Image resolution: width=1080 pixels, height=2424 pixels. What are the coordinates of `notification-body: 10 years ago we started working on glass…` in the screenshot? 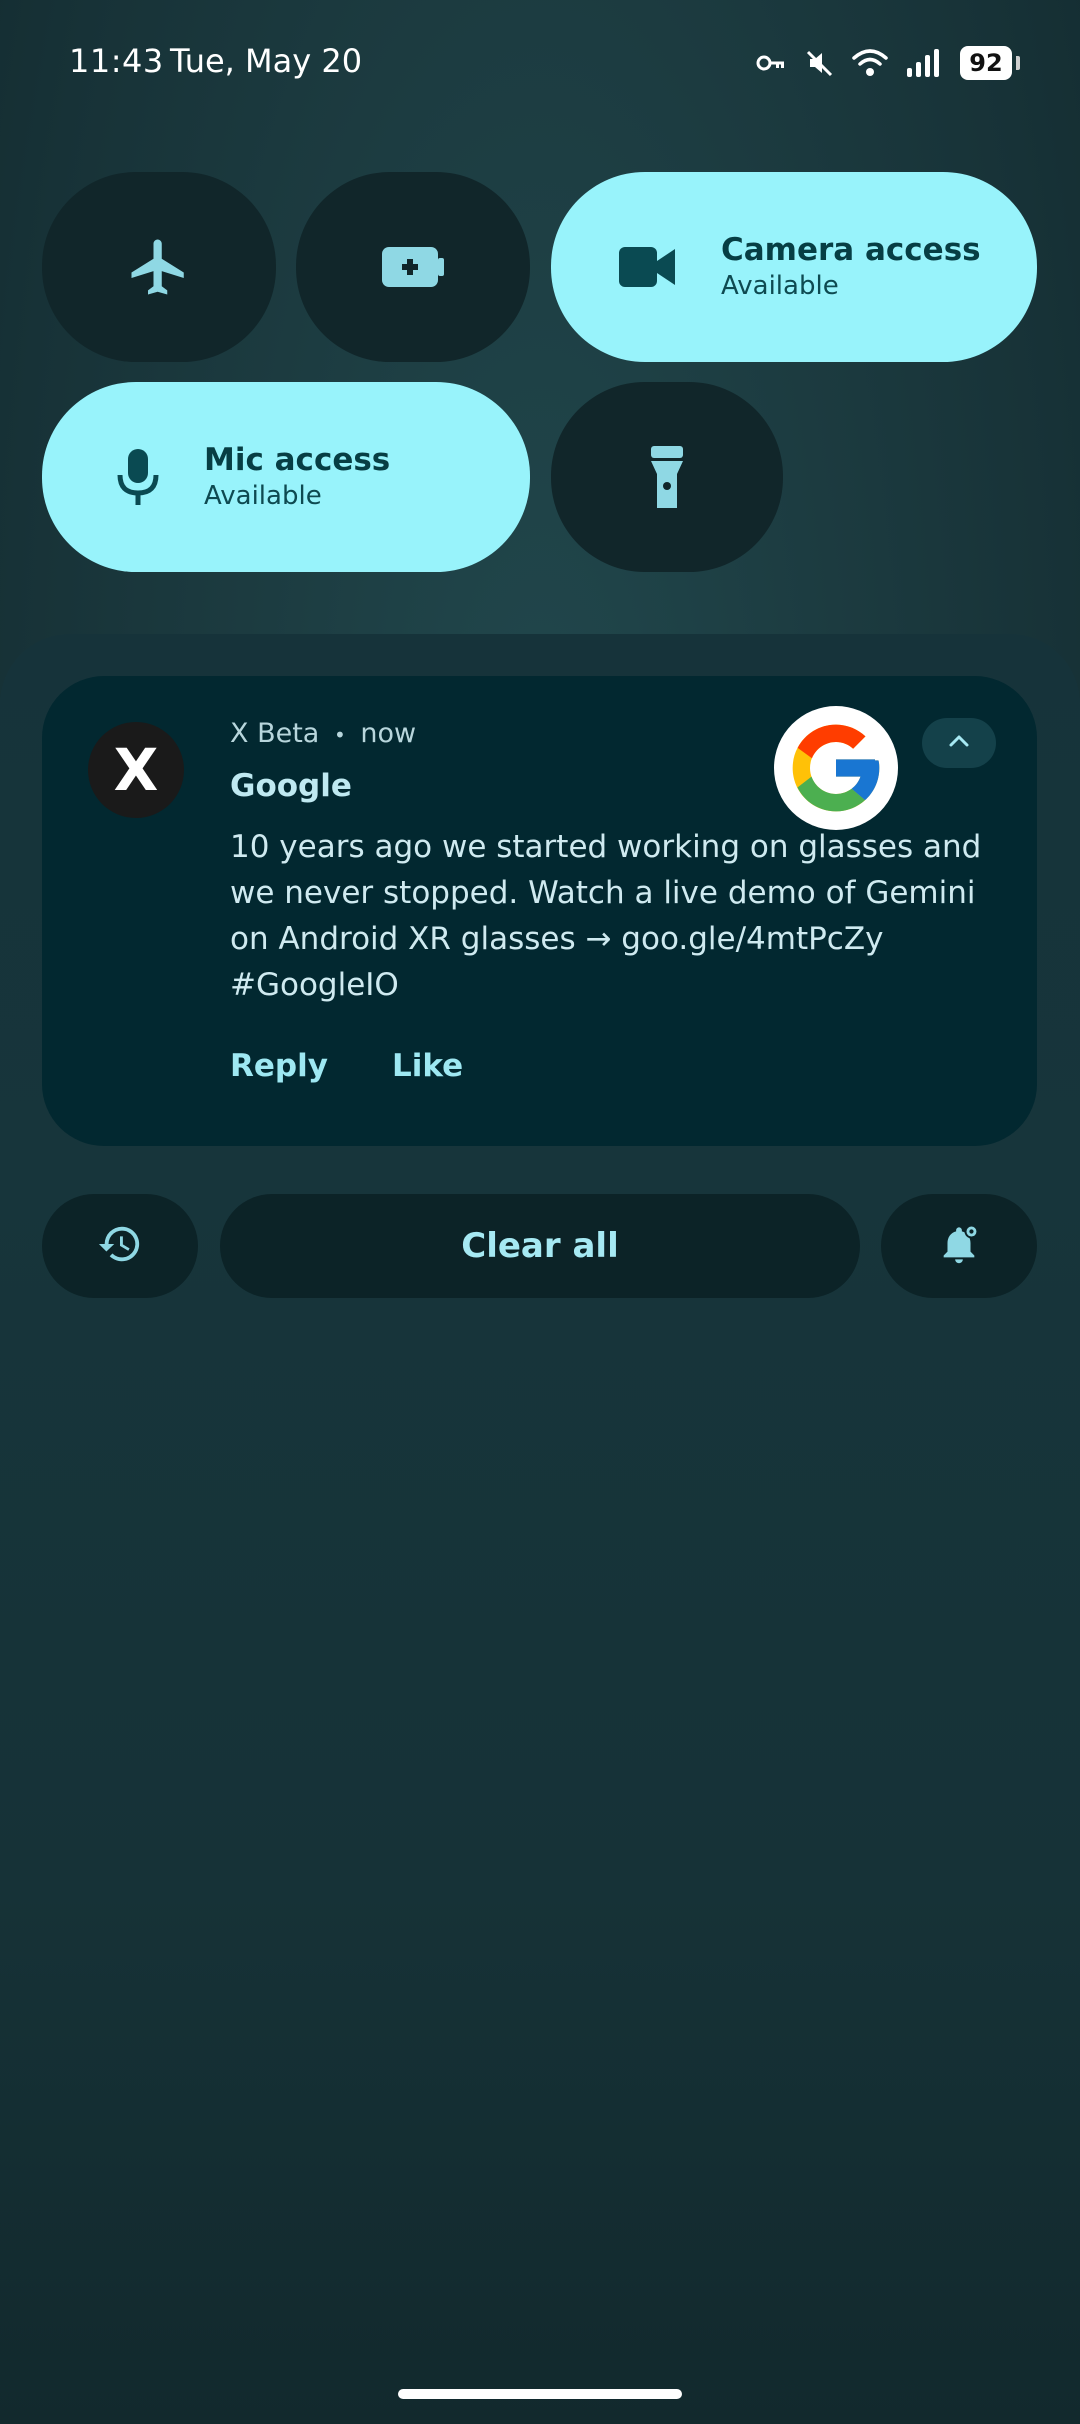 It's located at (606, 916).